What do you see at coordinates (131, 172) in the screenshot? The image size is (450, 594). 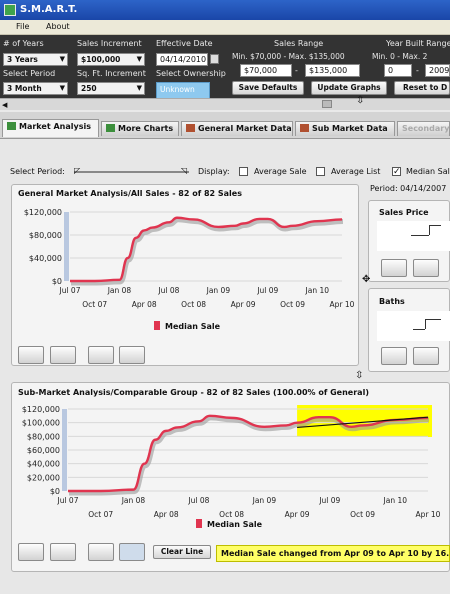 I see `period-slider-track` at bounding box center [131, 172].